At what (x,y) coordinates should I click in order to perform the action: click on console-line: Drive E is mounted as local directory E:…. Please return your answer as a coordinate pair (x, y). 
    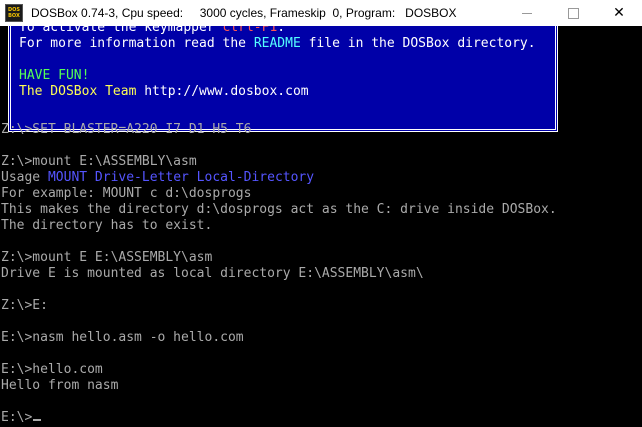
    Looking at the image, I should click on (212, 273).